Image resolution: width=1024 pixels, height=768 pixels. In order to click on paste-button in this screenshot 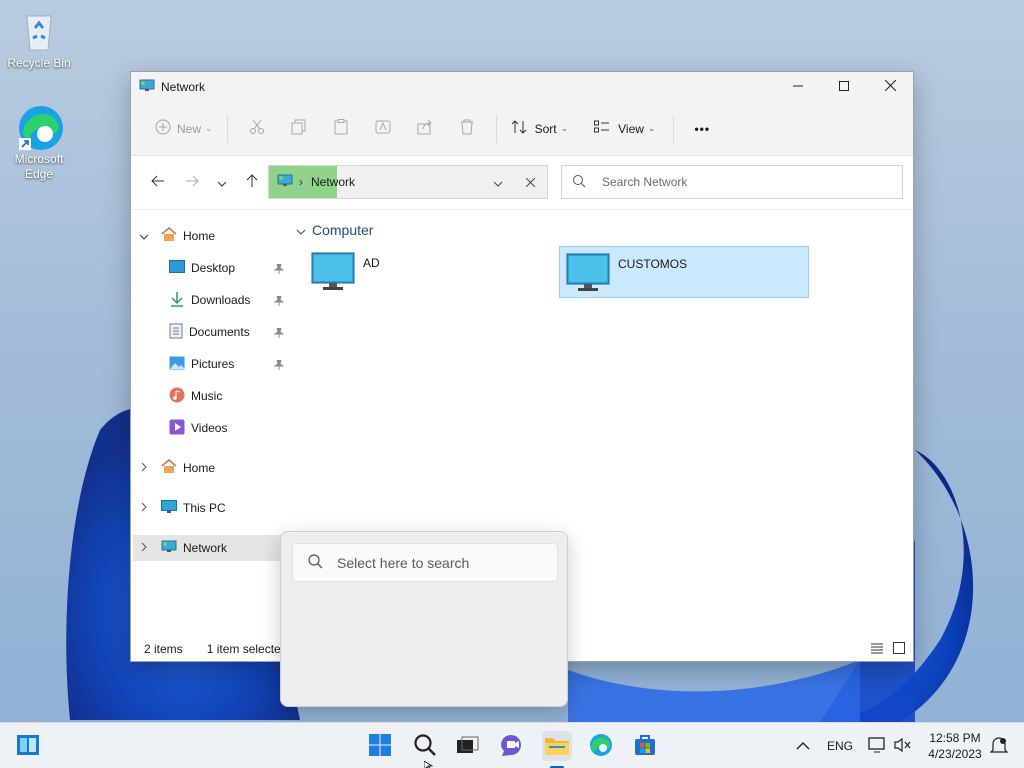, I will do `click(341, 129)`.